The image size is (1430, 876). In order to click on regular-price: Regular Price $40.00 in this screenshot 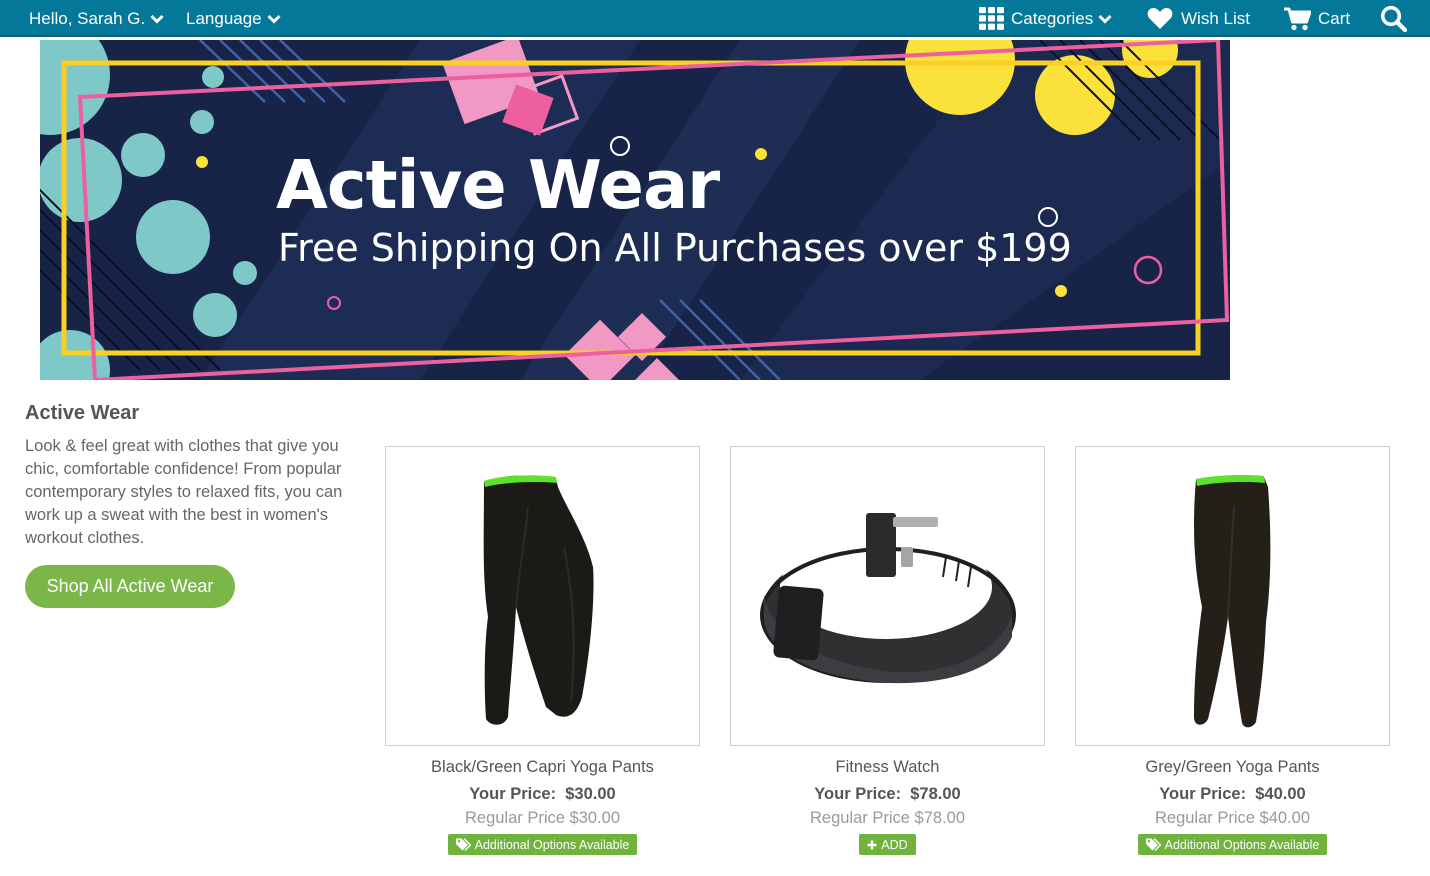, I will do `click(1232, 818)`.